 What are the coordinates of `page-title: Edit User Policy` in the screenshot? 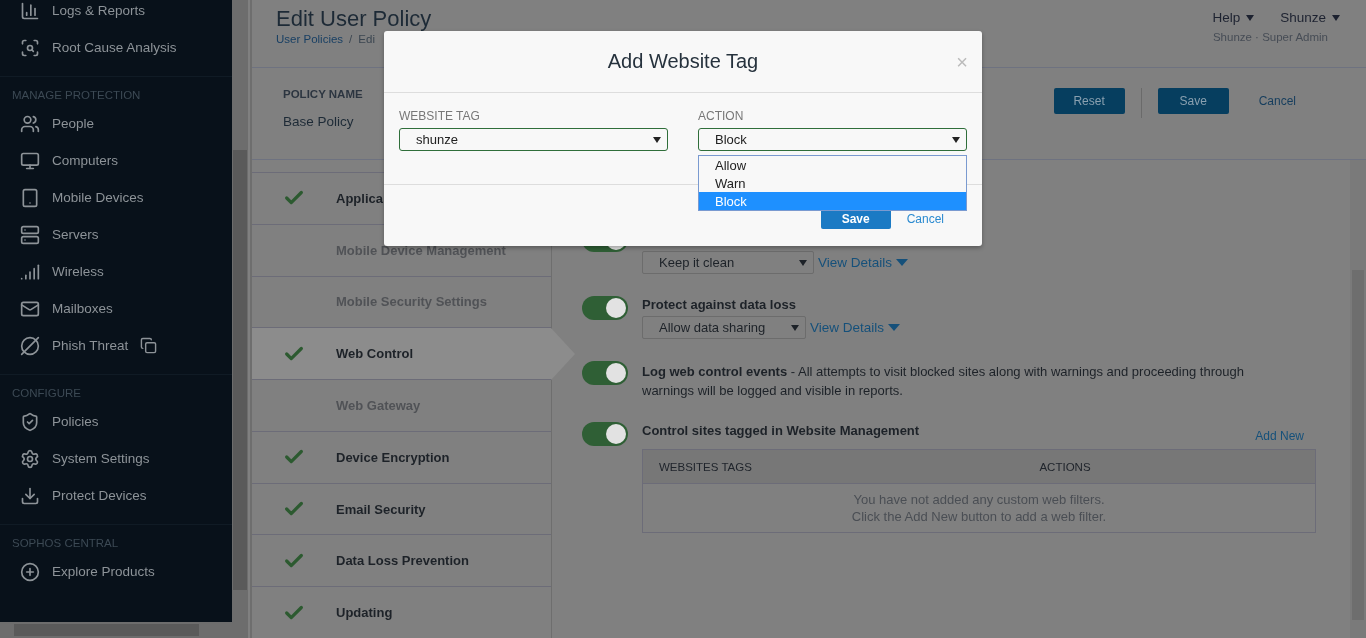 It's located at (354, 18).